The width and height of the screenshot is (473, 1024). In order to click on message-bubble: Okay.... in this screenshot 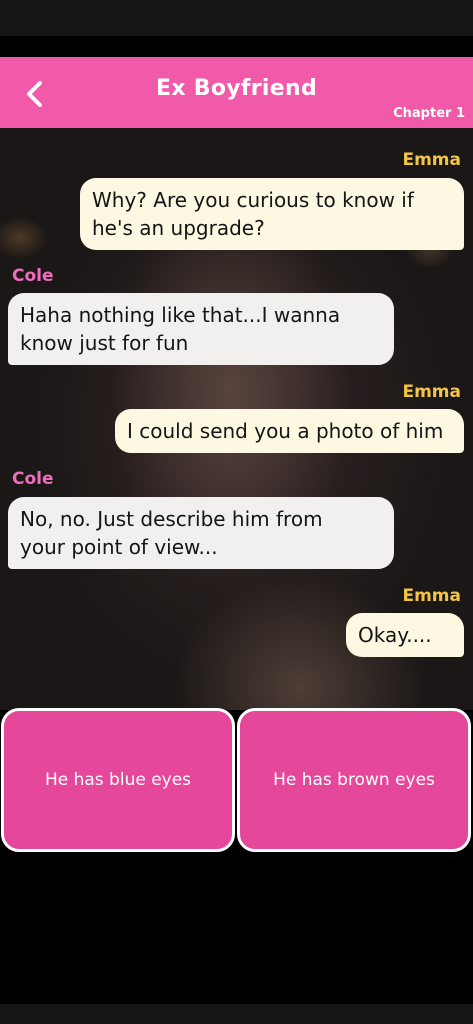, I will do `click(405, 635)`.